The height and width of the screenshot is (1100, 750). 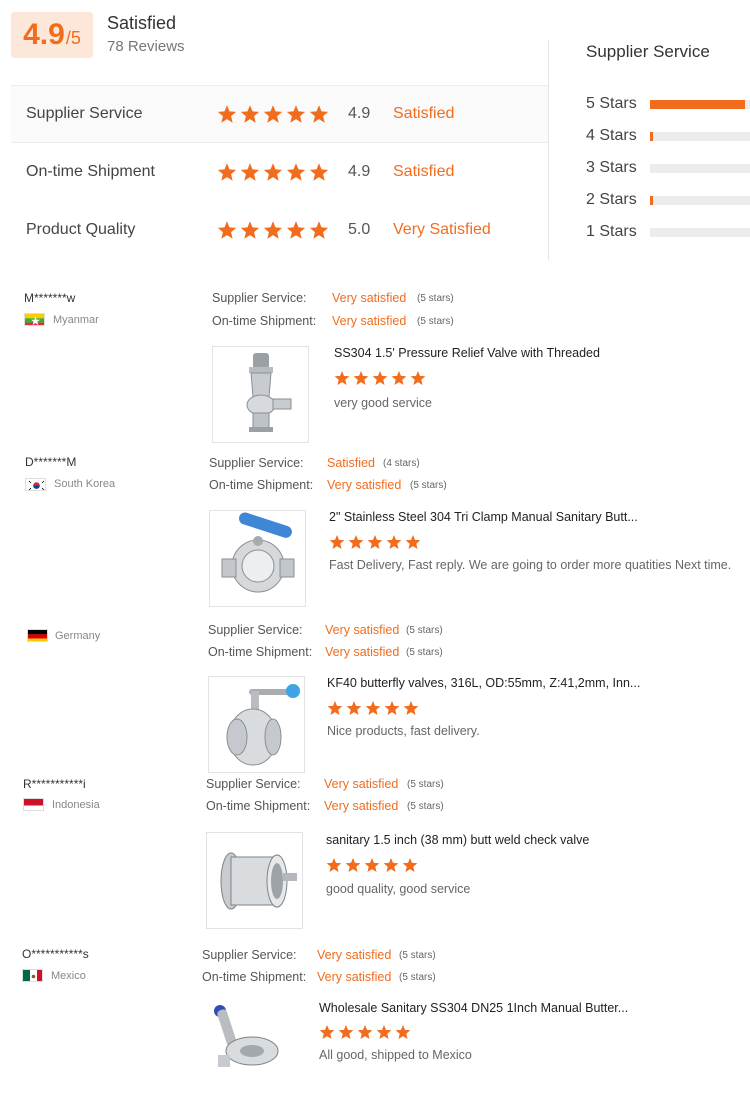 I want to click on rating-row-product-quality: Product Quality 5.0 Very Satisfied, so click(x=279, y=230).